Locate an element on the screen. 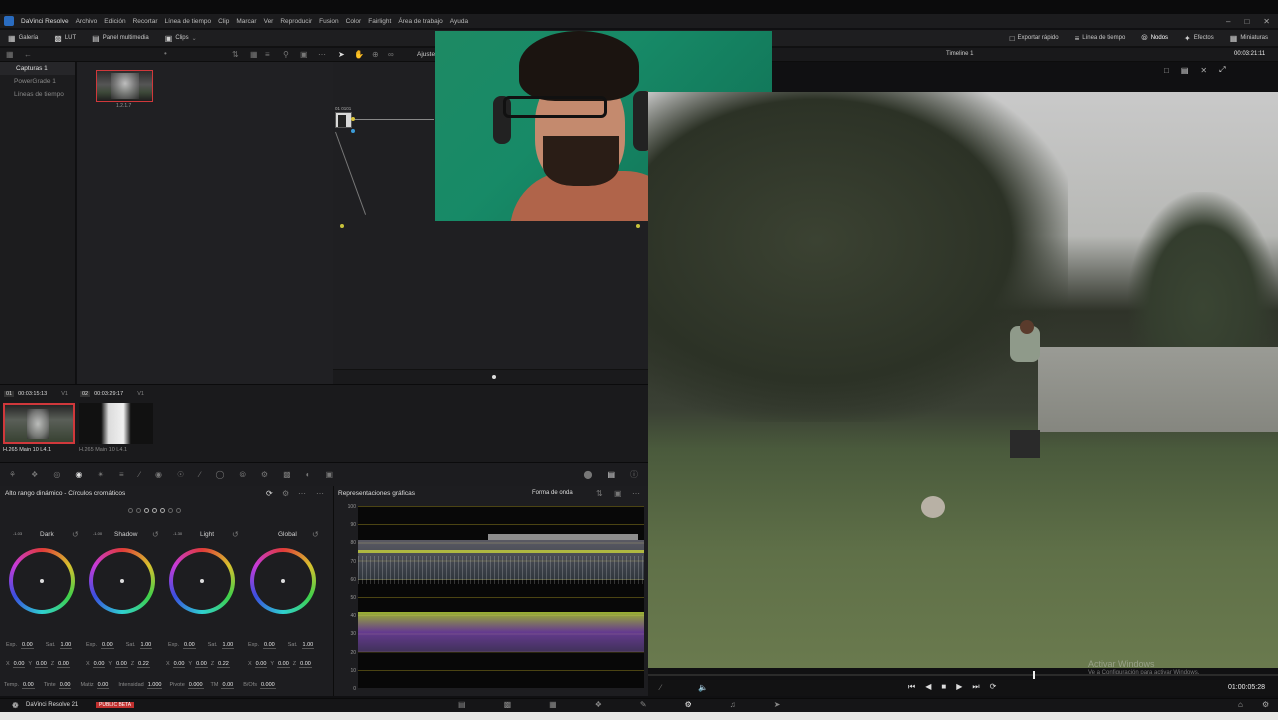 The height and width of the screenshot is (720, 1278). menu-ver: Ver is located at coordinates (269, 21).